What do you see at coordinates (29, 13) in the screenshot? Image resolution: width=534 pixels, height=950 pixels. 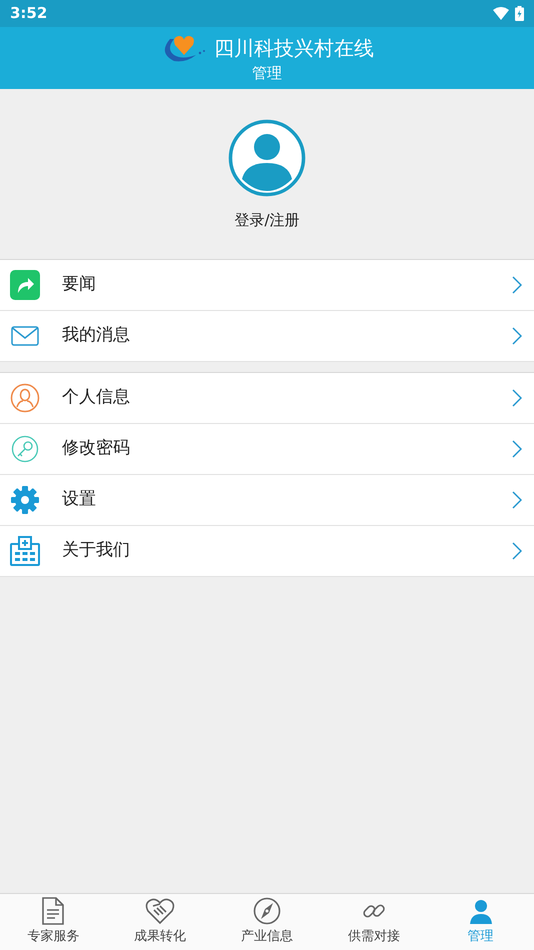 I see `status-time: 3:52` at bounding box center [29, 13].